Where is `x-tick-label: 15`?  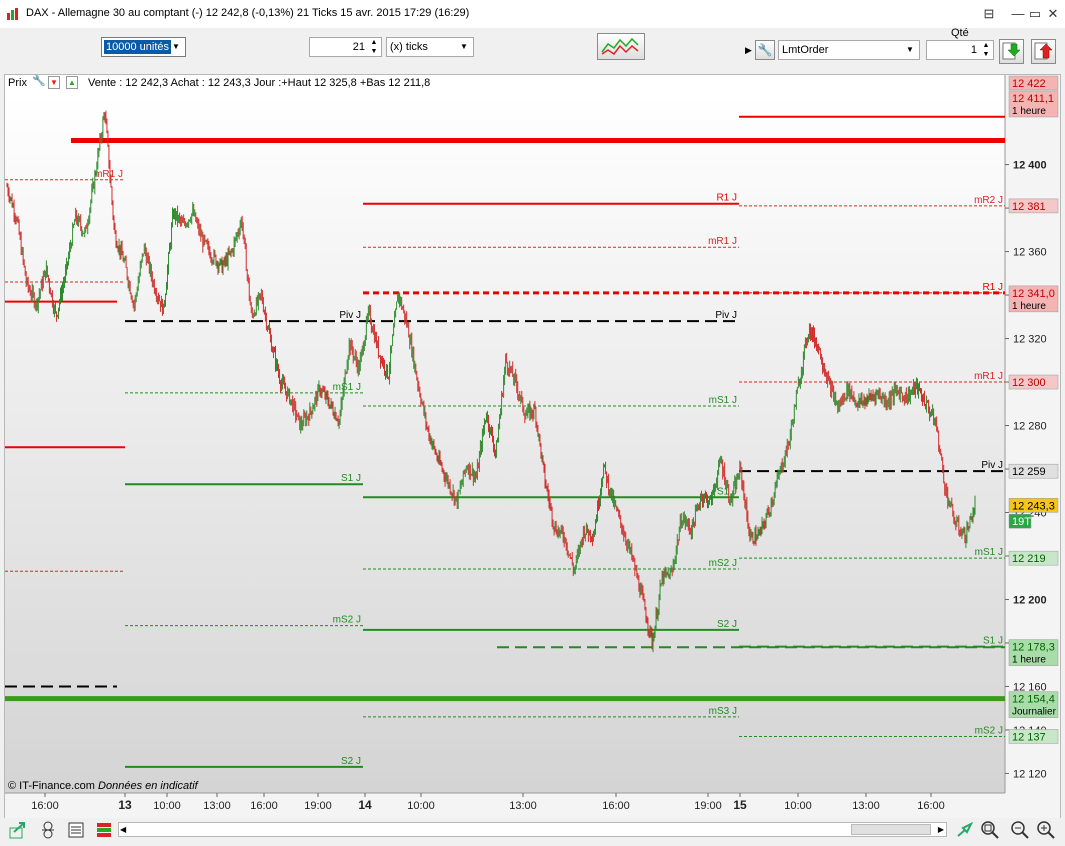
x-tick-label: 15 is located at coordinates (740, 805).